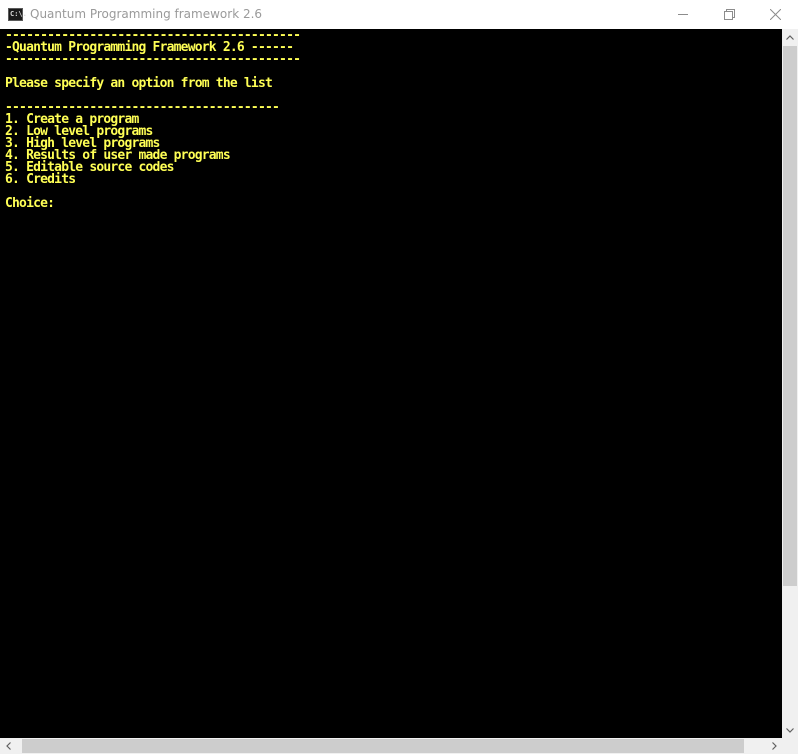 This screenshot has width=798, height=754. I want to click on chevron-left-icon, so click(8, 746).